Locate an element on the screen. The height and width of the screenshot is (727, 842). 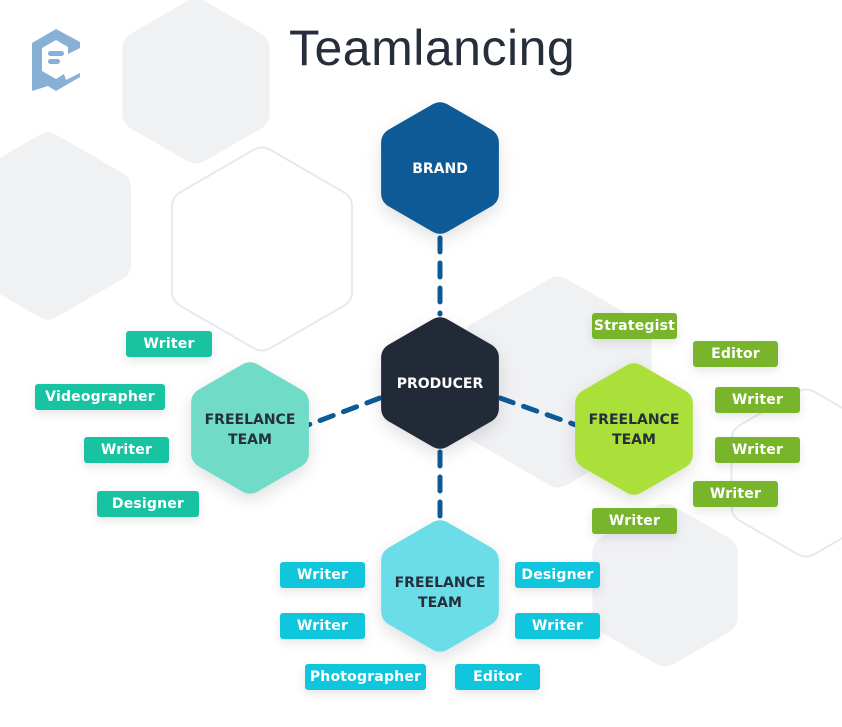
role-tag-right-editor: Editor is located at coordinates (735, 354).